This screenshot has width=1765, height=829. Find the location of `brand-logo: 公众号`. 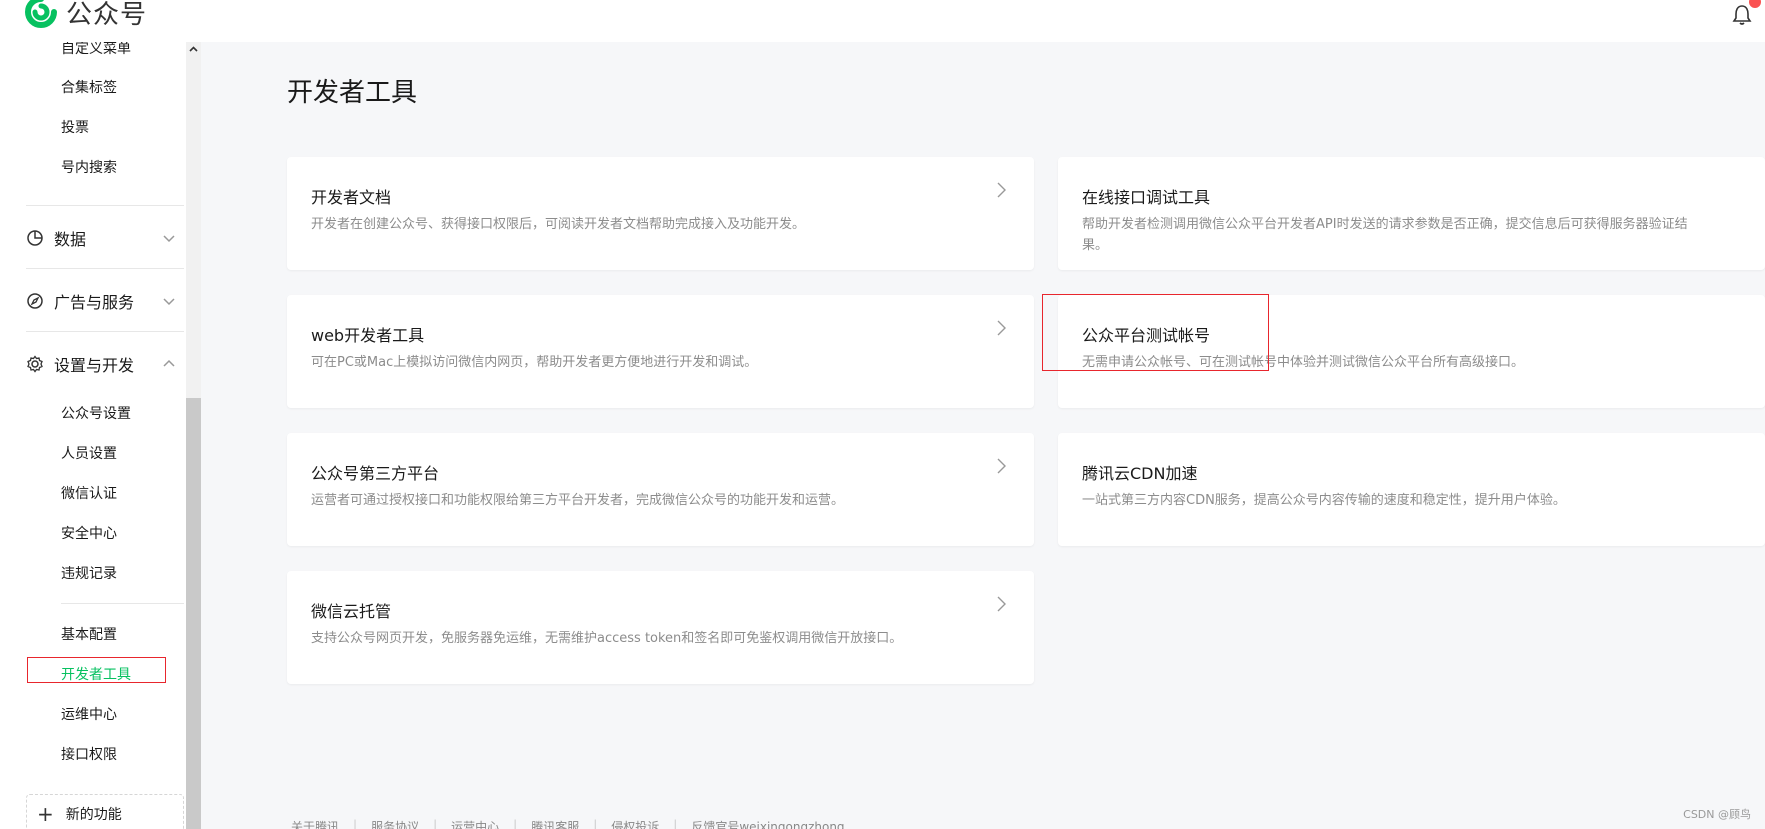

brand-logo: 公众号 is located at coordinates (85, 15).